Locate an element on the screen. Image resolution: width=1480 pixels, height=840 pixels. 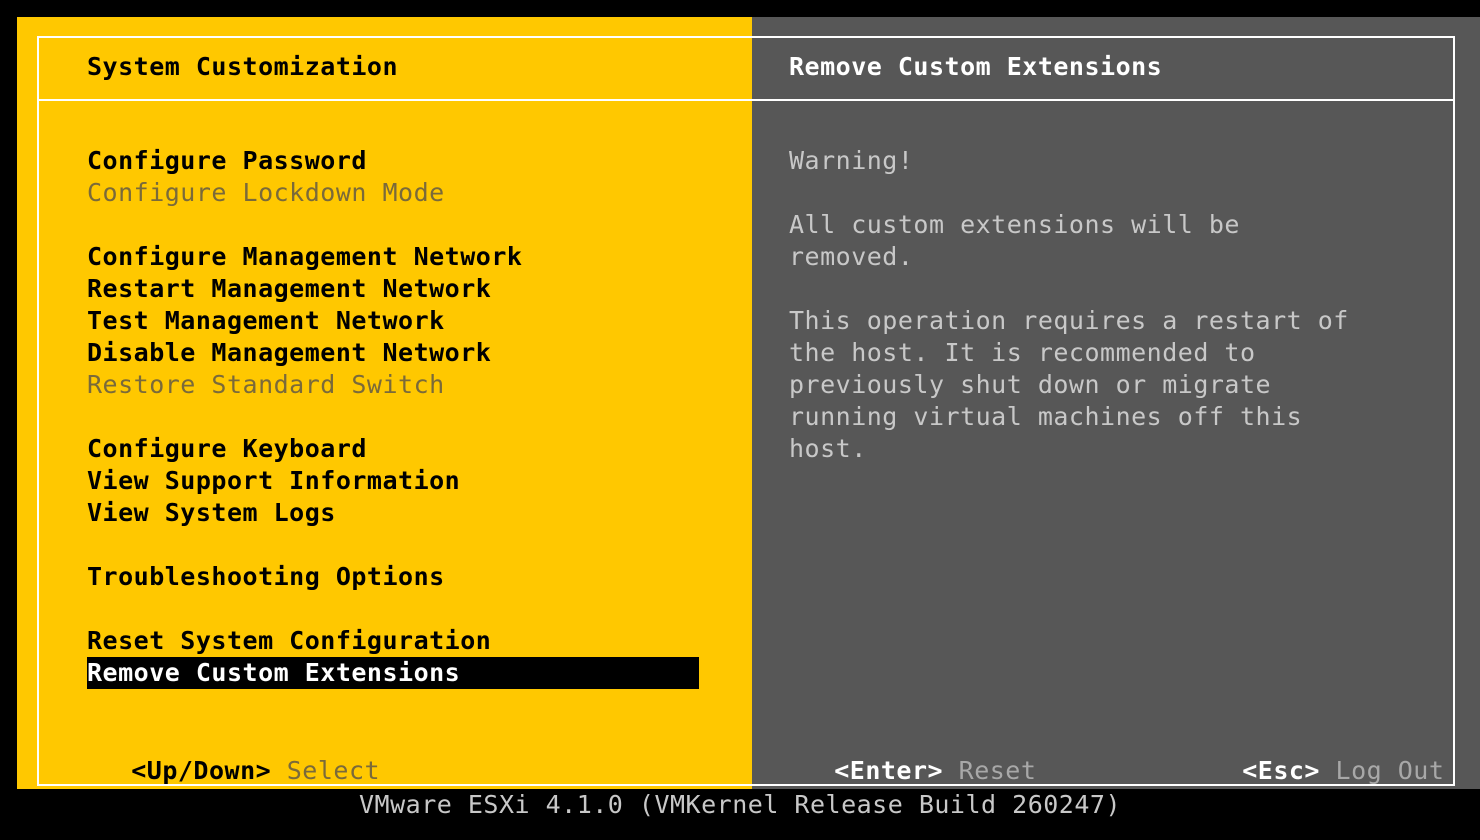
up-down-key-hint: <Up/Down> is located at coordinates (201, 770).